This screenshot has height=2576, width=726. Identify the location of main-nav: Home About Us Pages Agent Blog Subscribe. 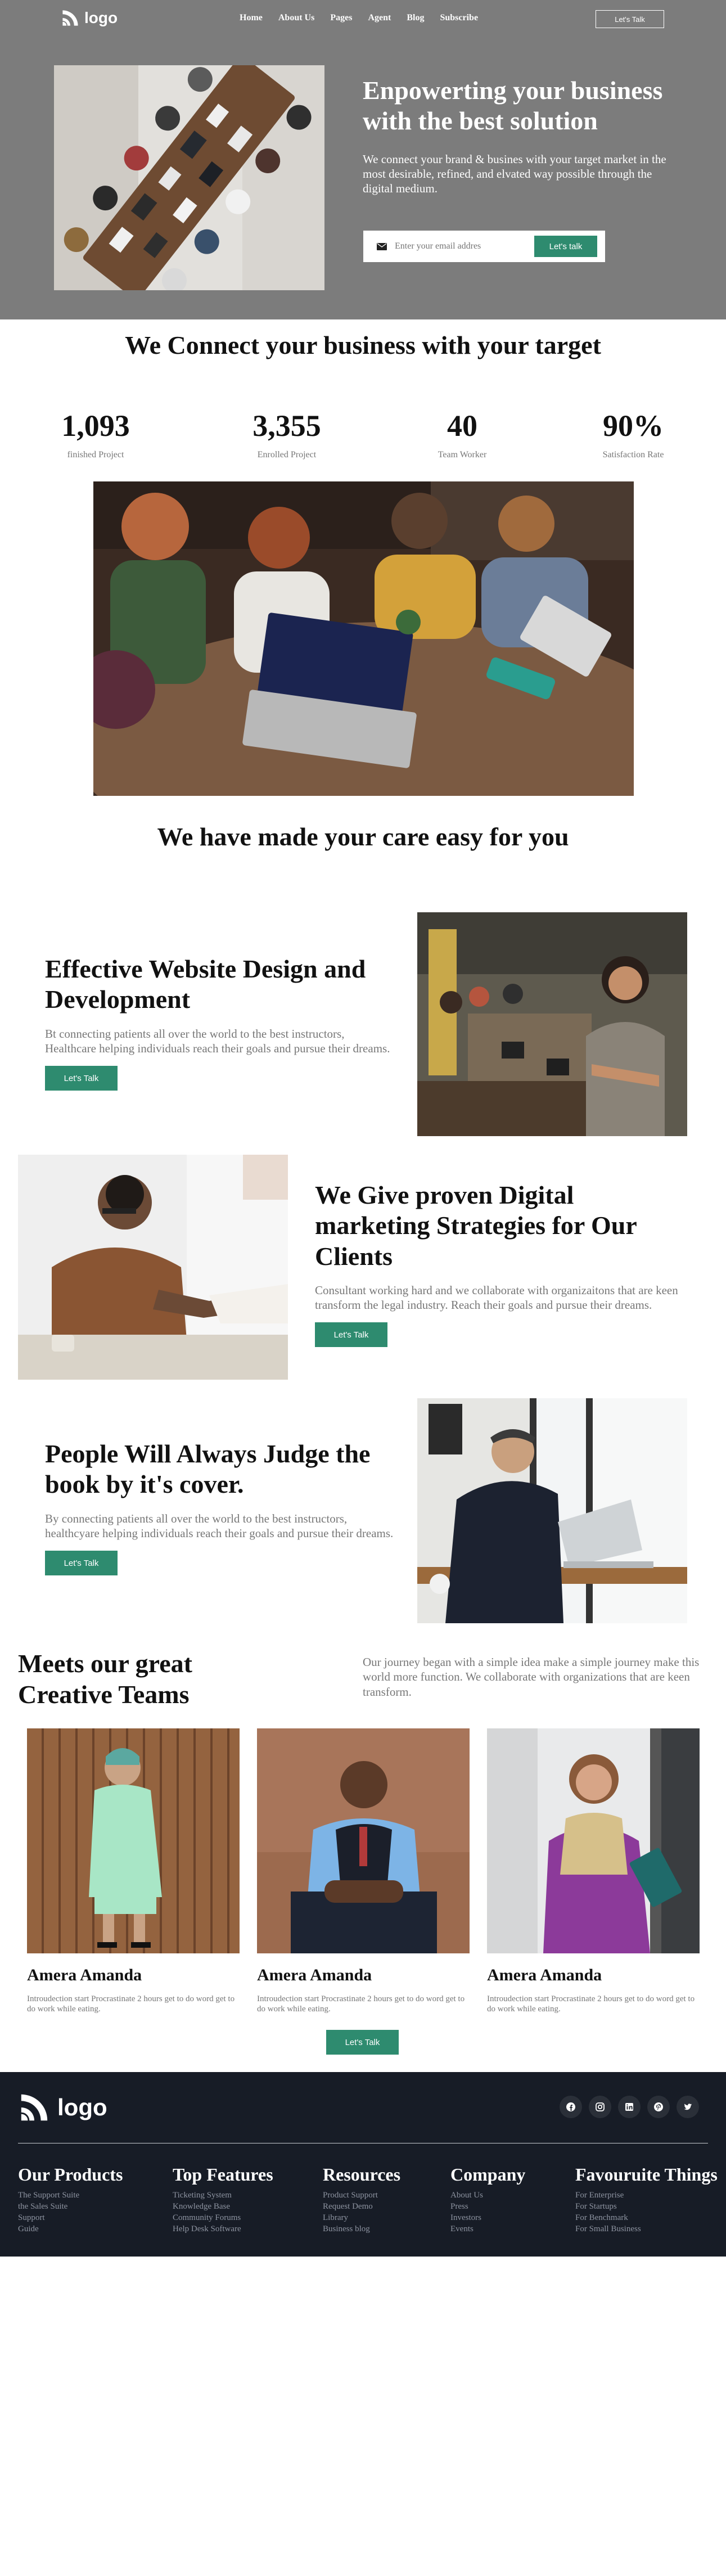
(367, 18).